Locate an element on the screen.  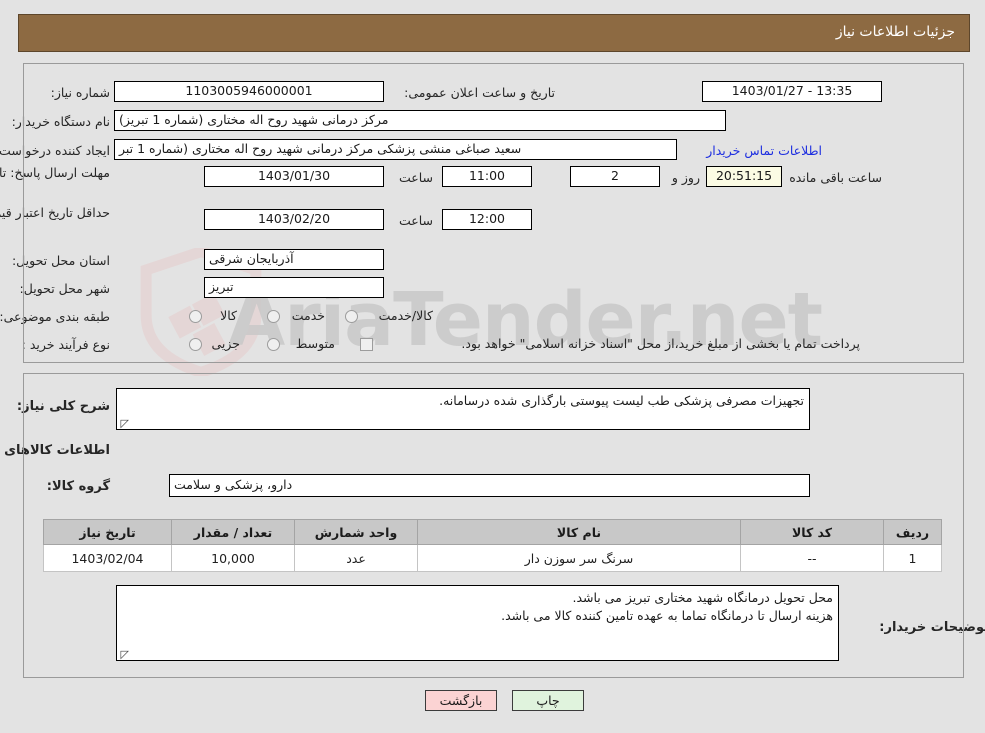
col-code: کد کالا is located at coordinates (812, 532).